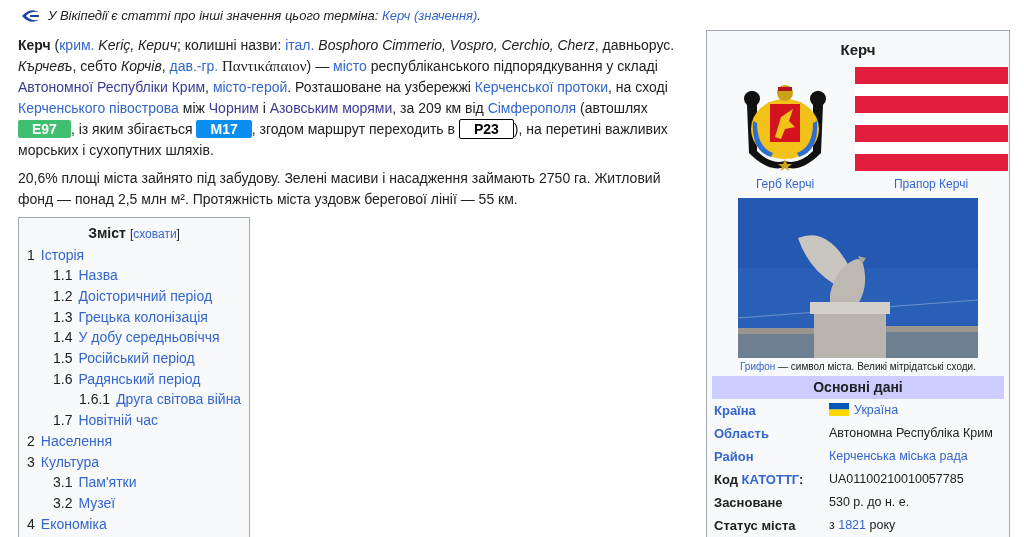 The width and height of the screenshot is (1024, 537). Describe the element at coordinates (63, 421) in the screenshot. I see `toc-number: 1.7` at that location.